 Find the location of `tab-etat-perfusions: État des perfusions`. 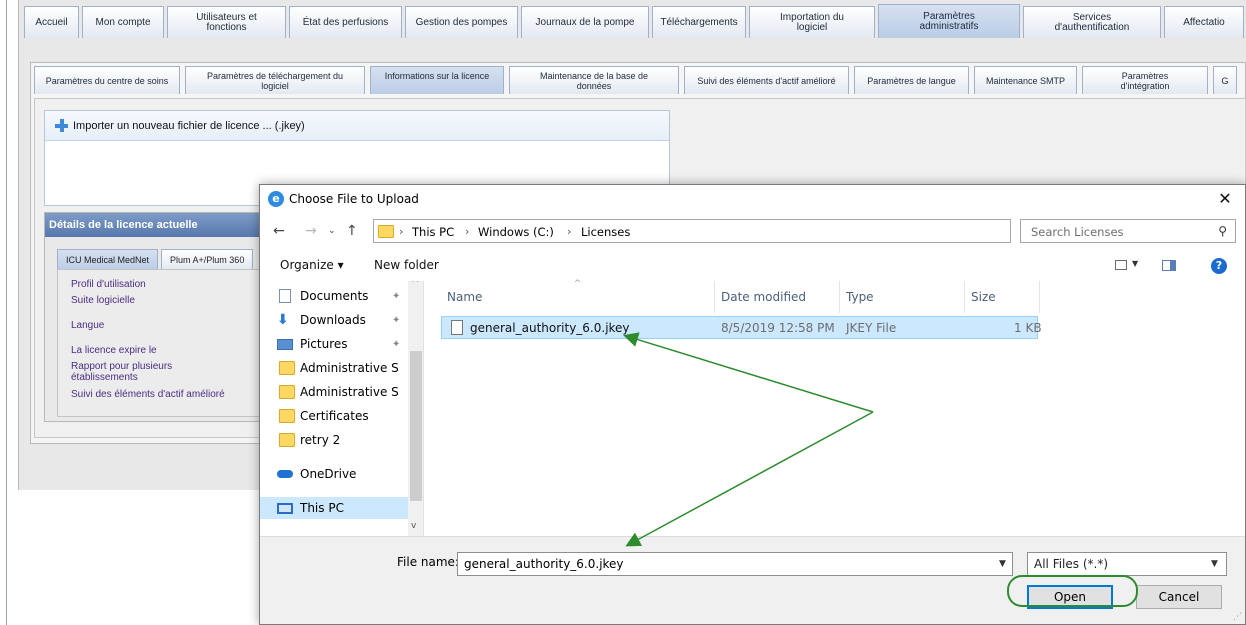

tab-etat-perfusions: État des perfusions is located at coordinates (345, 22).